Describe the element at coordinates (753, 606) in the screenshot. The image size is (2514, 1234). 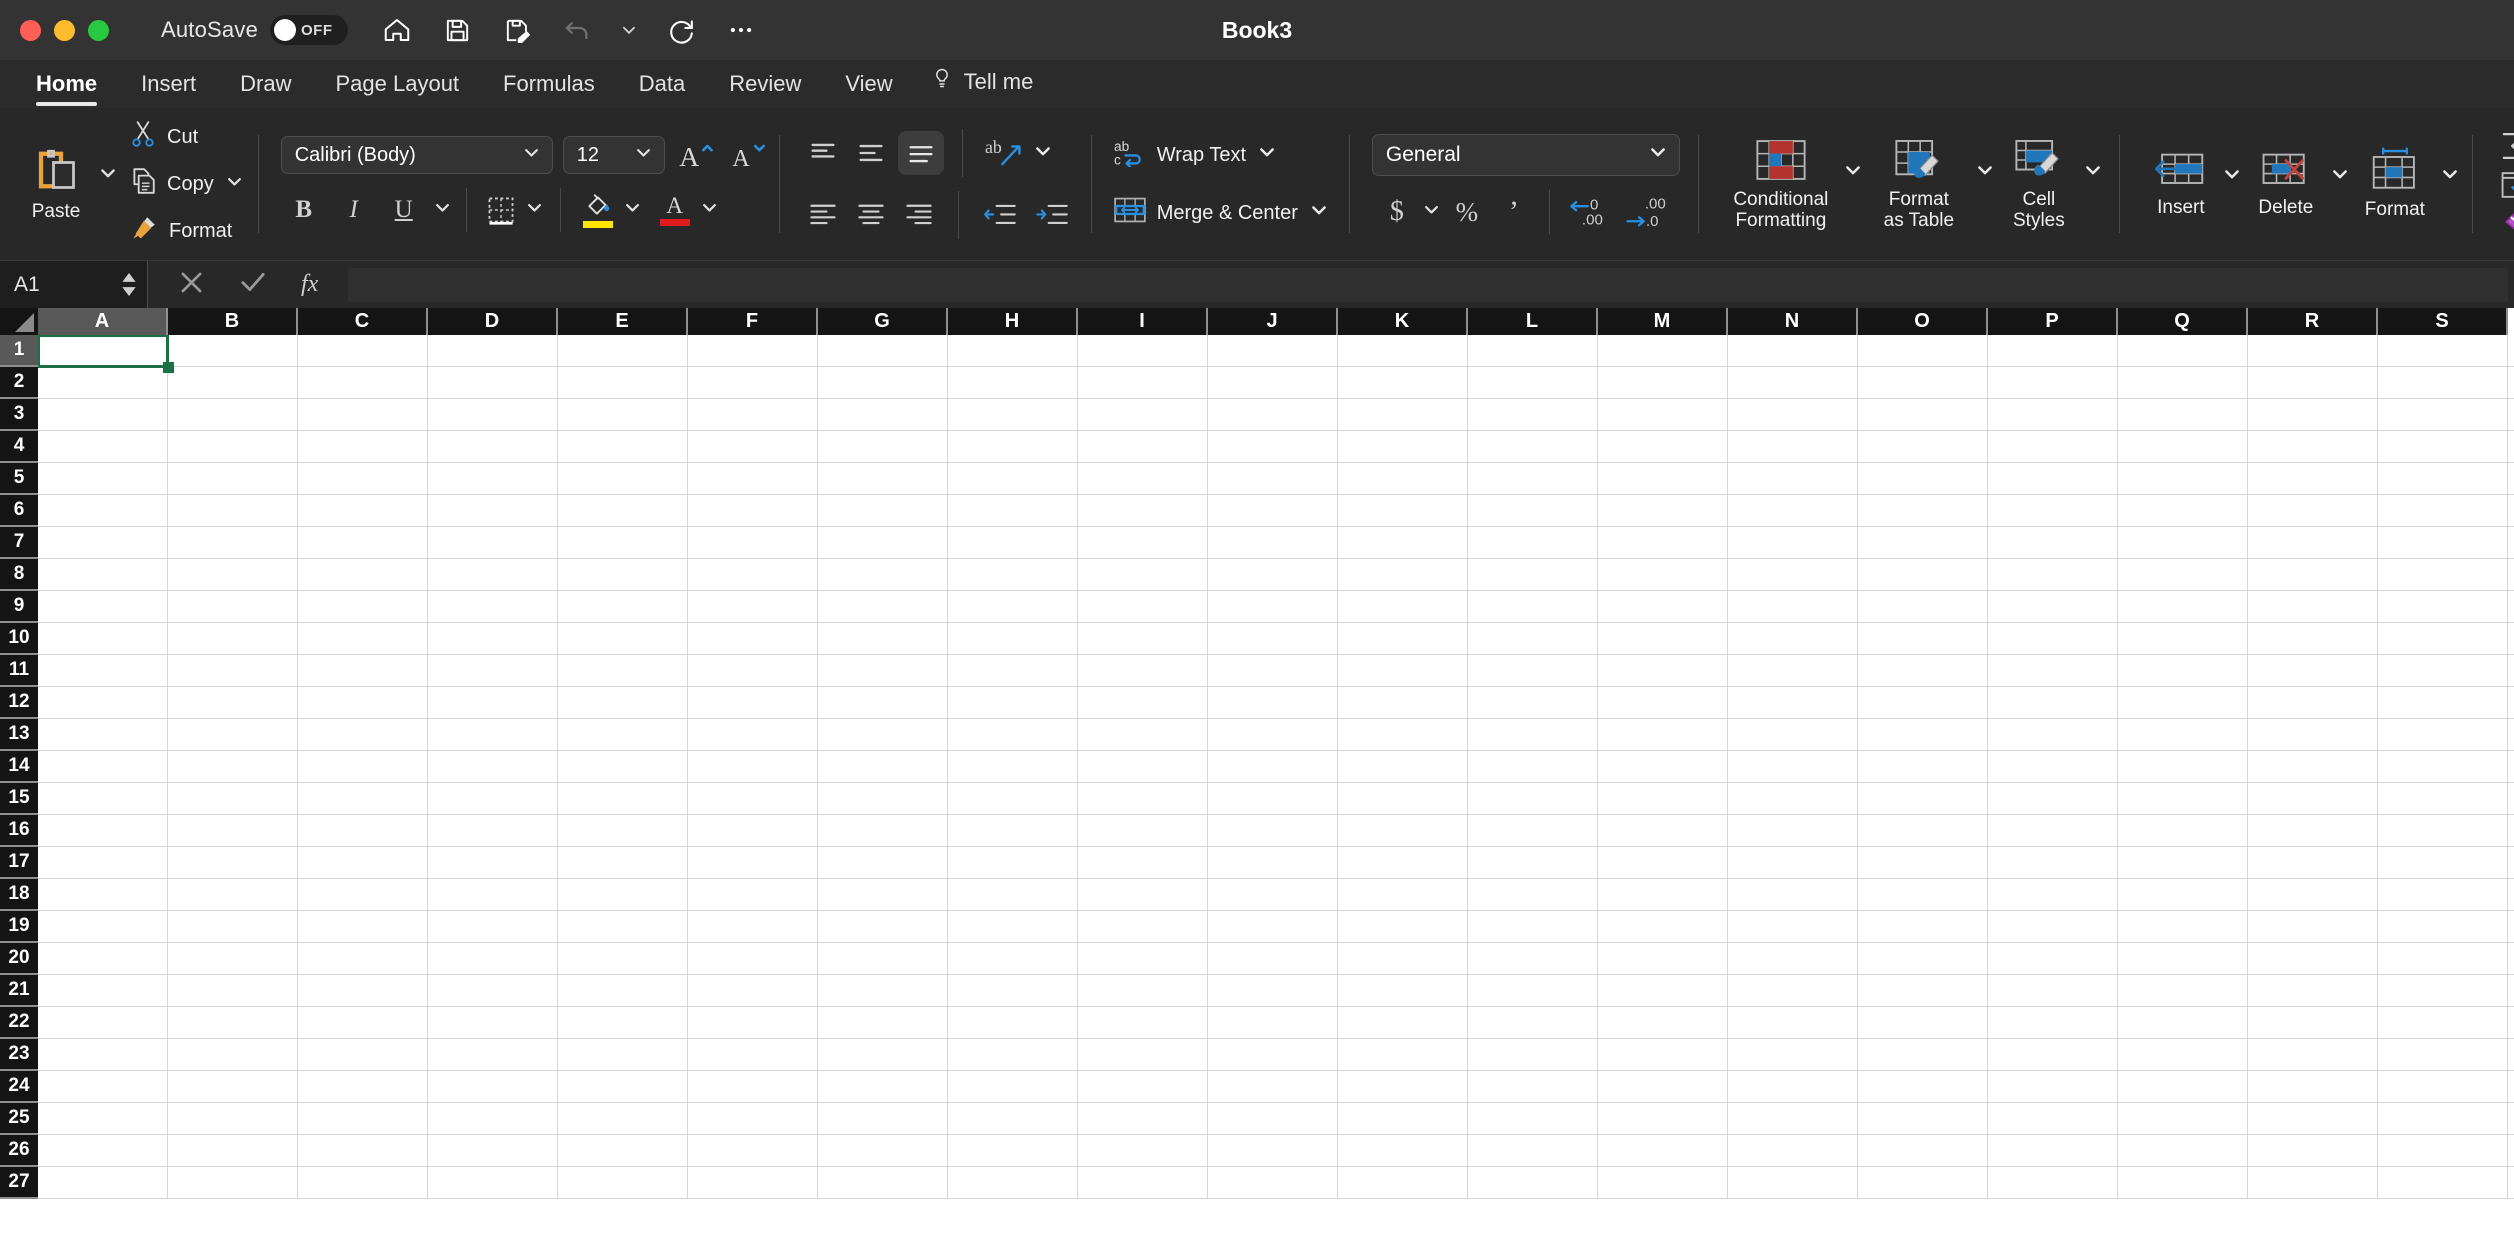
I see `cell-F9` at that location.